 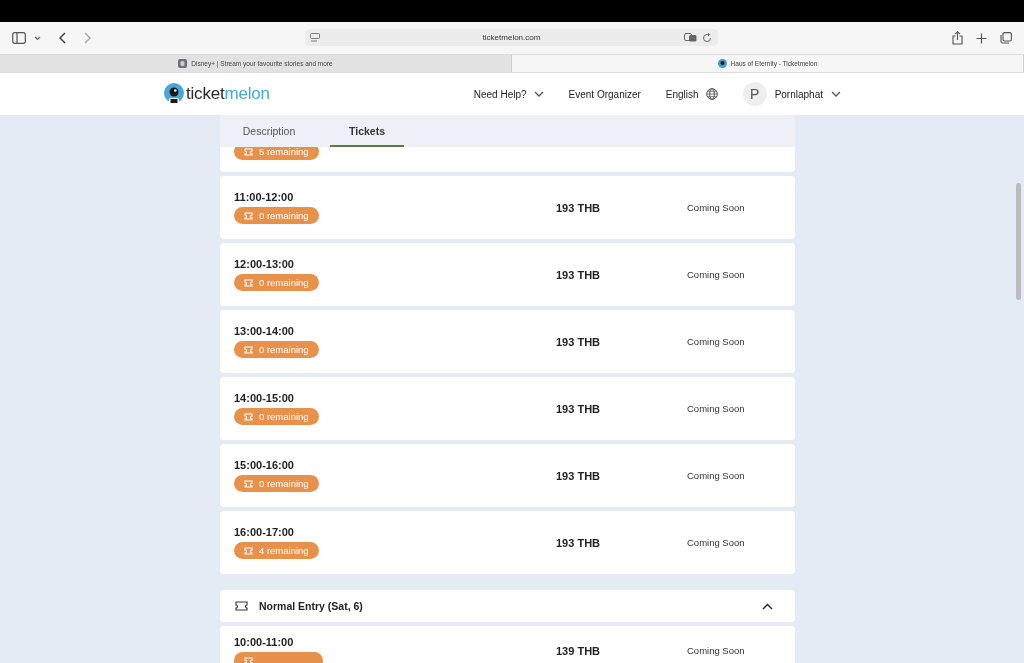 What do you see at coordinates (264, 331) in the screenshot?
I see `session-time: 13:00-14:00` at bounding box center [264, 331].